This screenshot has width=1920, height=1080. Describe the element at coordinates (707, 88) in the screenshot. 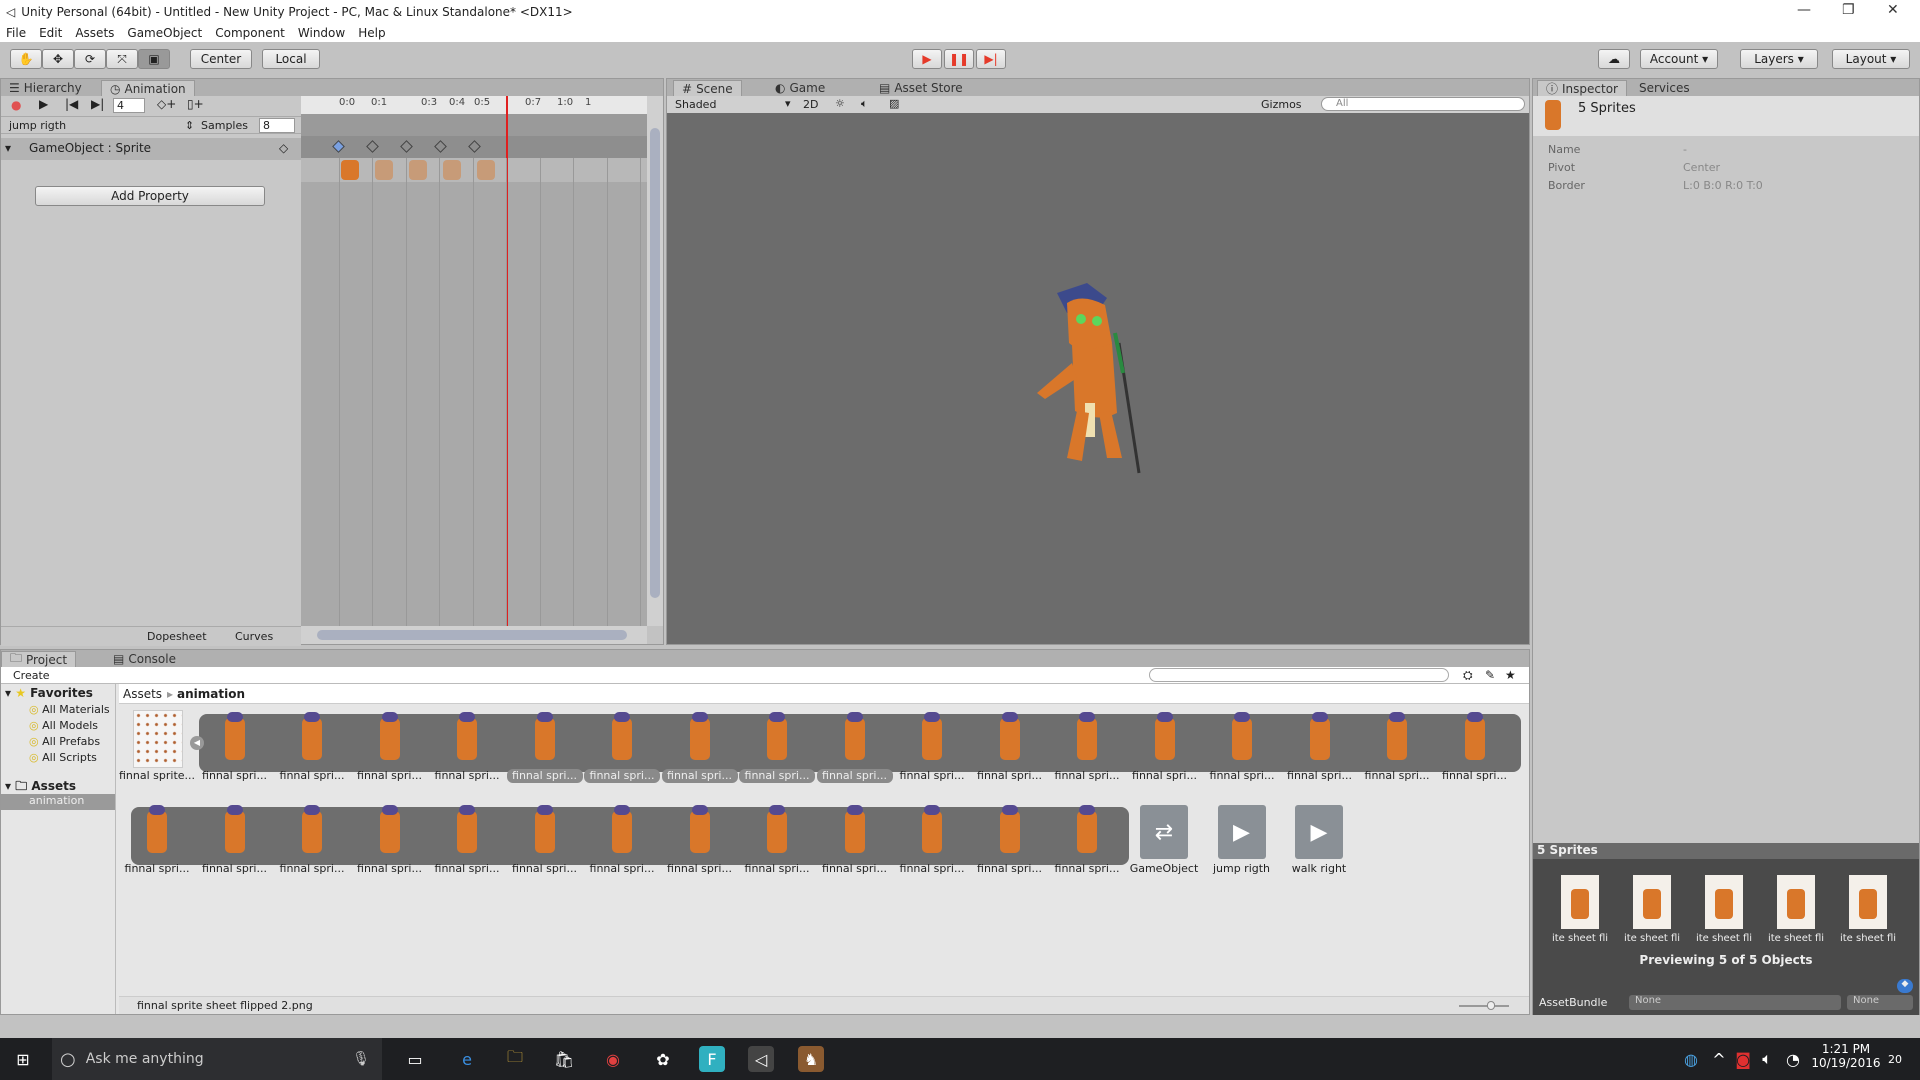

I see `tab-scene: # Scene` at that location.